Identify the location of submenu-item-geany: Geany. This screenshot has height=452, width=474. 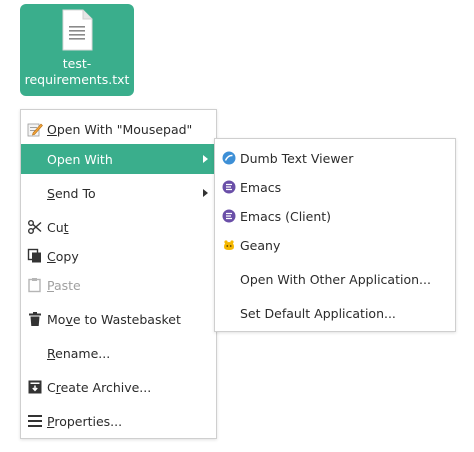
(335, 245).